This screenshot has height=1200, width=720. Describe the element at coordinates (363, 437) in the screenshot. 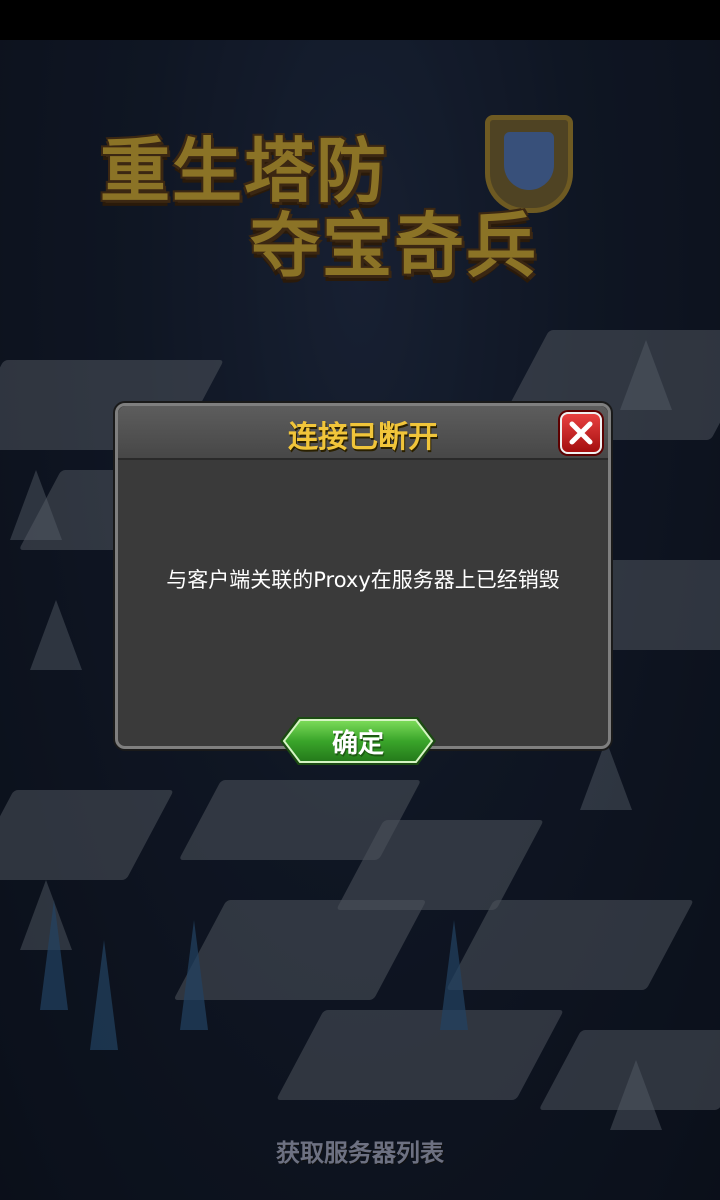

I see `dialog-title: 连接已断开` at that location.